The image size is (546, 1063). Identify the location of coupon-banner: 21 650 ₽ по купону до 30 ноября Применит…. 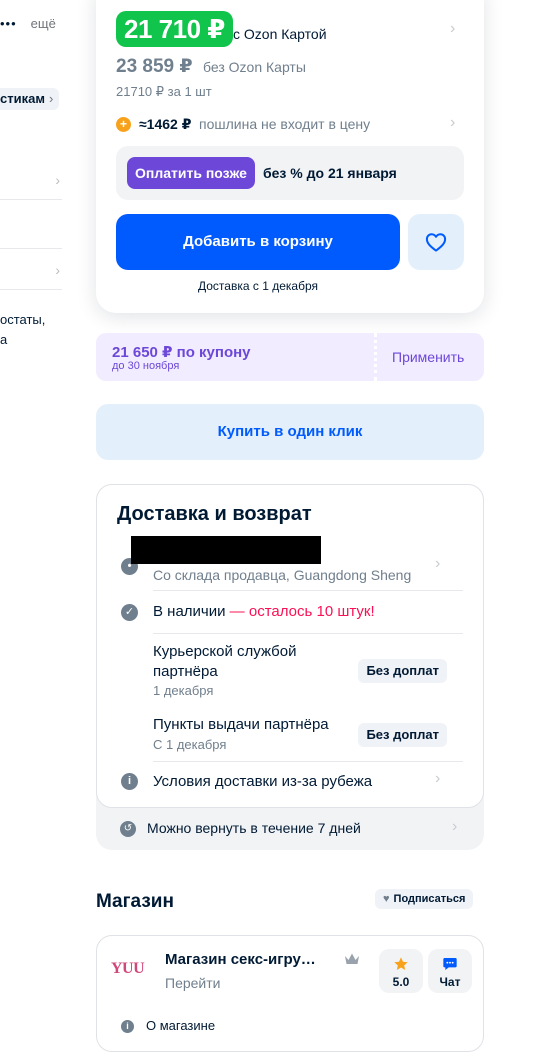
(290, 357).